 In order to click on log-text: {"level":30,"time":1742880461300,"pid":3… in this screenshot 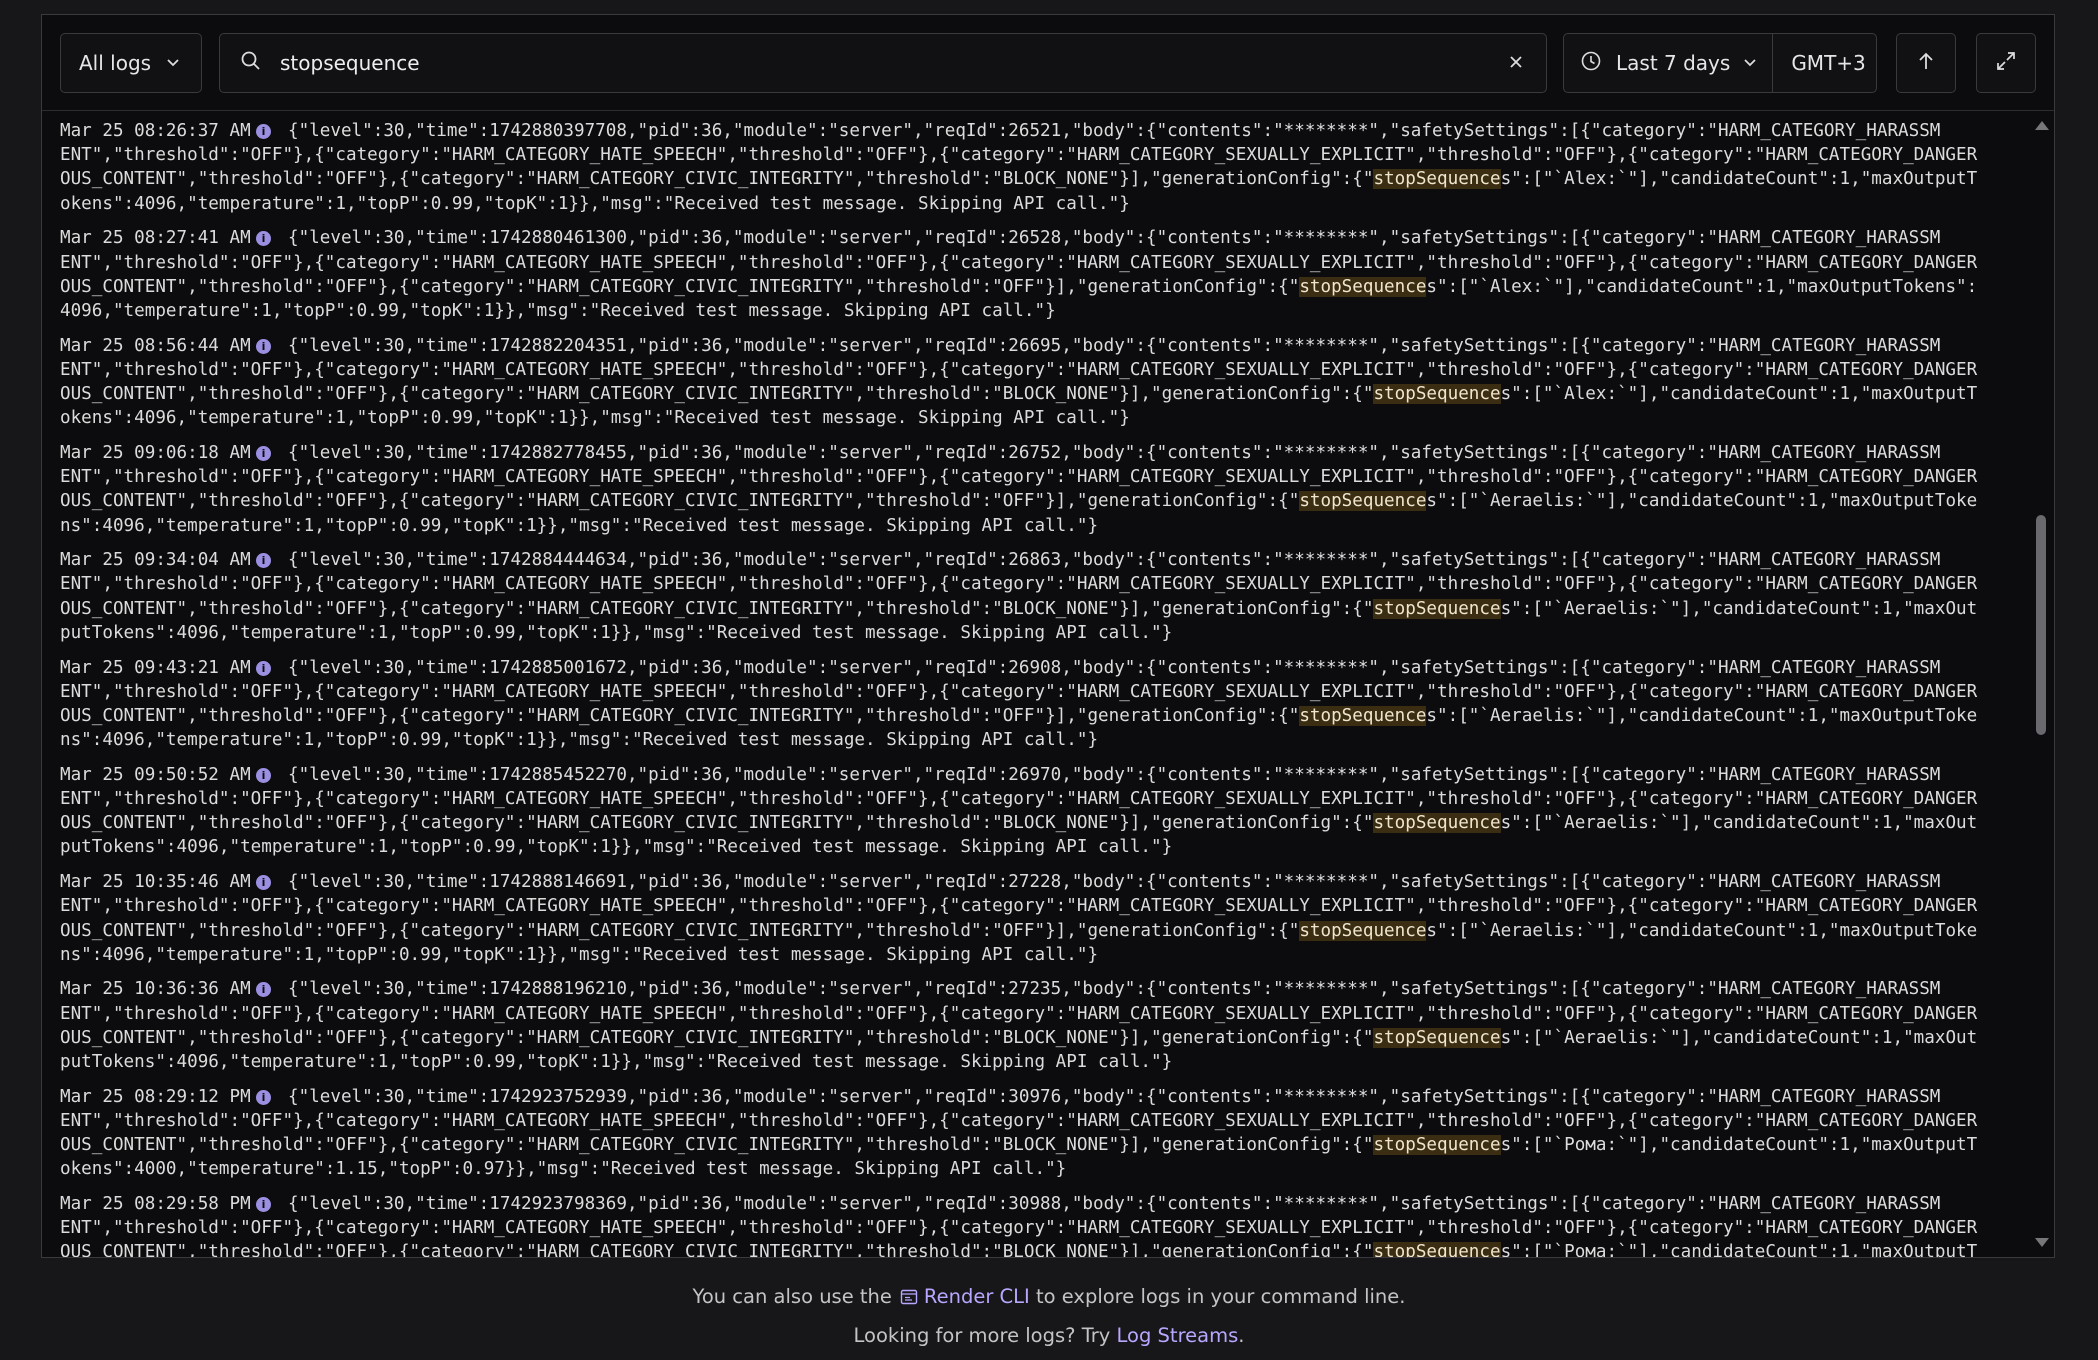, I will do `click(1114, 238)`.